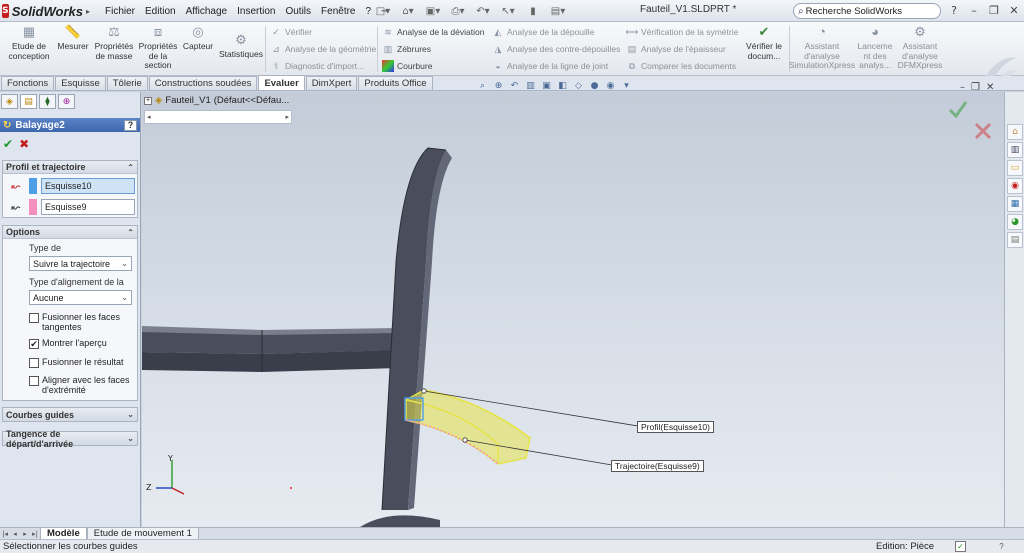 The image size is (1024, 553). Describe the element at coordinates (63, 533) in the screenshot. I see `tab-model: Modèle` at that location.